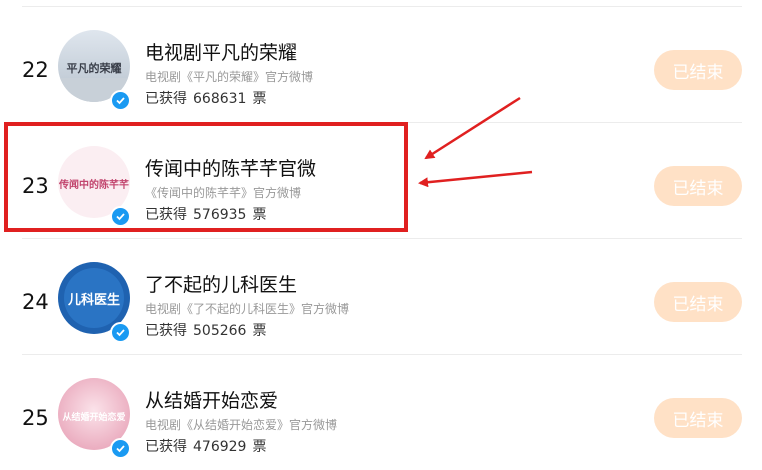 The height and width of the screenshot is (470, 762). What do you see at coordinates (475, 179) in the screenshot?
I see `arrow-lower` at bounding box center [475, 179].